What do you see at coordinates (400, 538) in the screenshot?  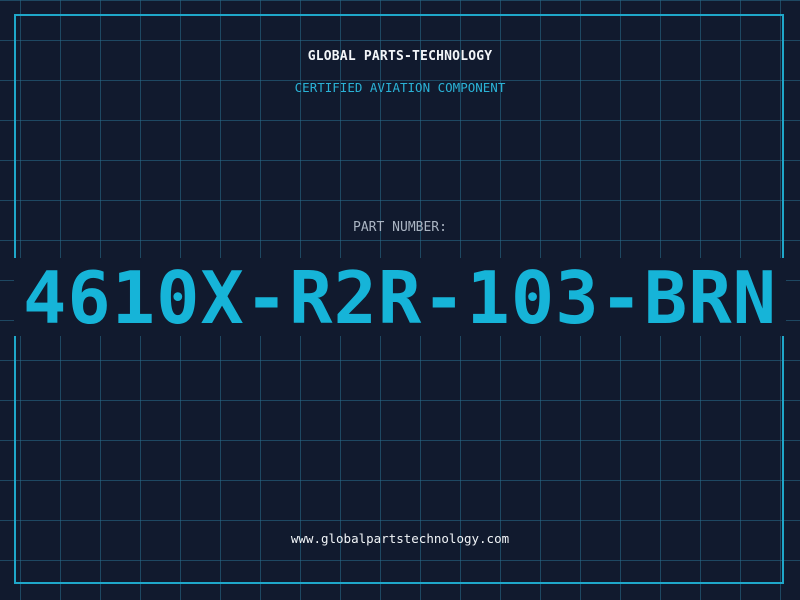 I see `website-url: www.globalpartstechnology.com` at bounding box center [400, 538].